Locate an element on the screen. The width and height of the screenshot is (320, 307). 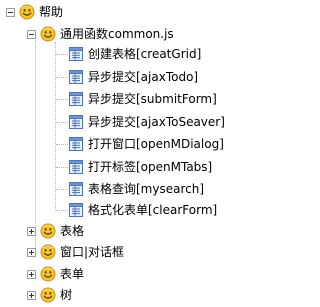
tree-leaf-label: 创建表格[creatGrid] is located at coordinates (145, 54).